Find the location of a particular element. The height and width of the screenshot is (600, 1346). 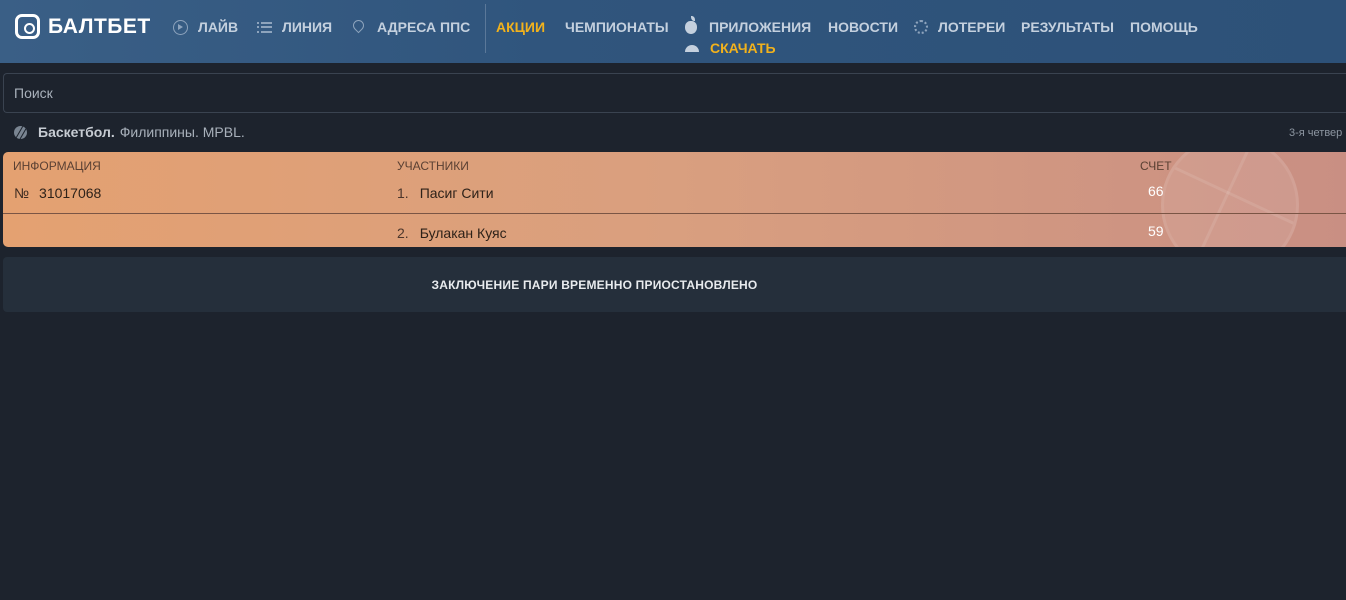

nav-news: НОВОСТИ is located at coordinates (863, 27).